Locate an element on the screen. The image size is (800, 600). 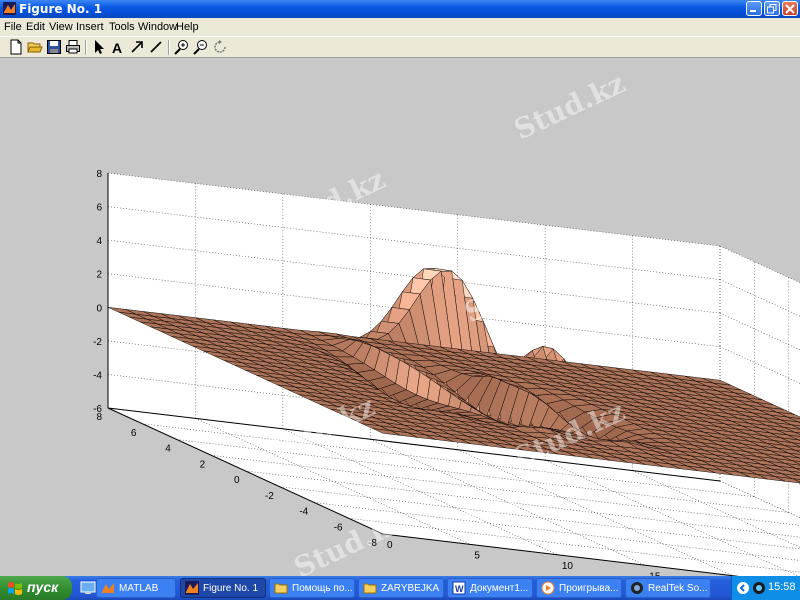
y-tick-label: 8 is located at coordinates (99, 417).